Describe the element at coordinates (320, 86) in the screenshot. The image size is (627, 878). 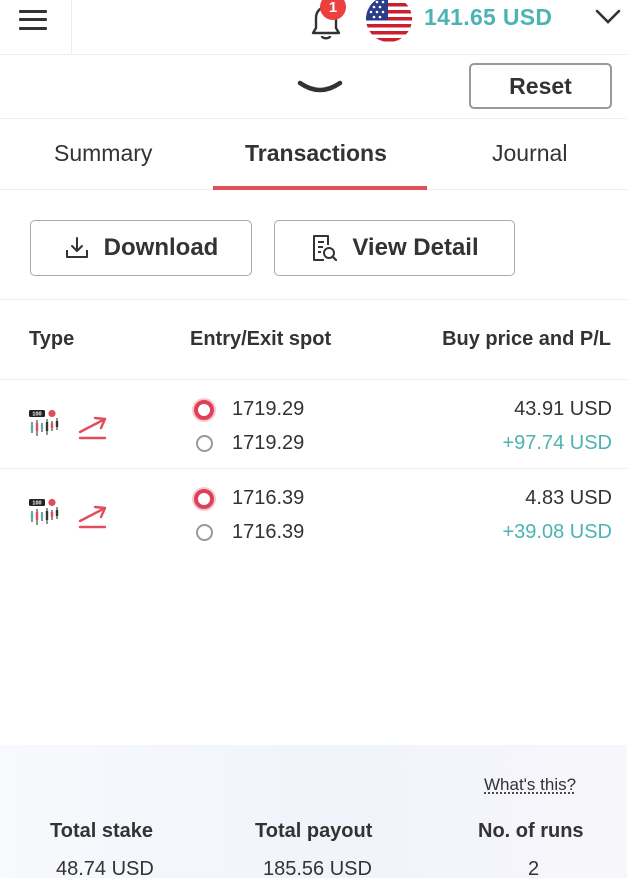
I see `collapse-chevron-icon` at that location.